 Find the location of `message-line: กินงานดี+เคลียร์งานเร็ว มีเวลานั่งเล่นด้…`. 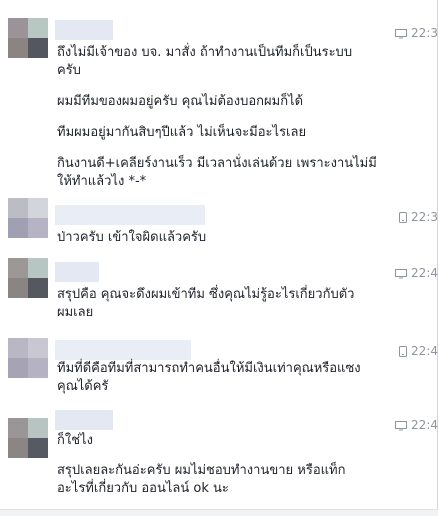

message-line: กินงานดี+เคลียร์งานเร็ว มีเวลานั่งเล่นด้… is located at coordinates (217, 163).